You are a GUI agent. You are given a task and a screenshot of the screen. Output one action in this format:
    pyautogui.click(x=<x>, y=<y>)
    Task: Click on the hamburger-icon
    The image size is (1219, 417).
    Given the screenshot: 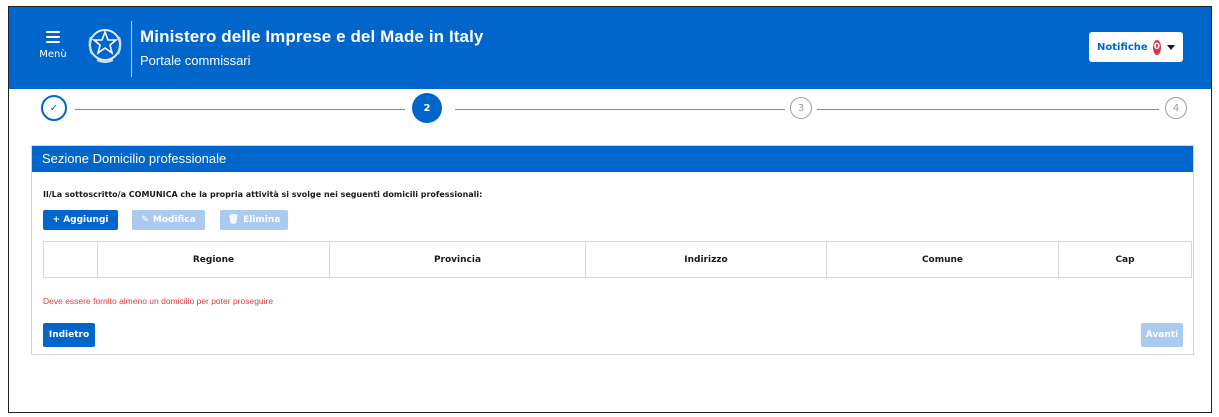 What is the action you would take?
    pyautogui.click(x=53, y=37)
    